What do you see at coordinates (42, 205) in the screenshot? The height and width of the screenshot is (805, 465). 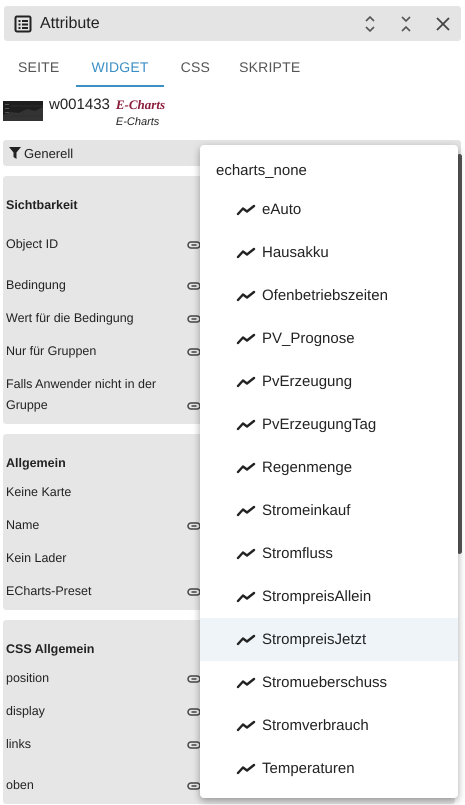 I see `group-title: Sichtbarkeit` at bounding box center [42, 205].